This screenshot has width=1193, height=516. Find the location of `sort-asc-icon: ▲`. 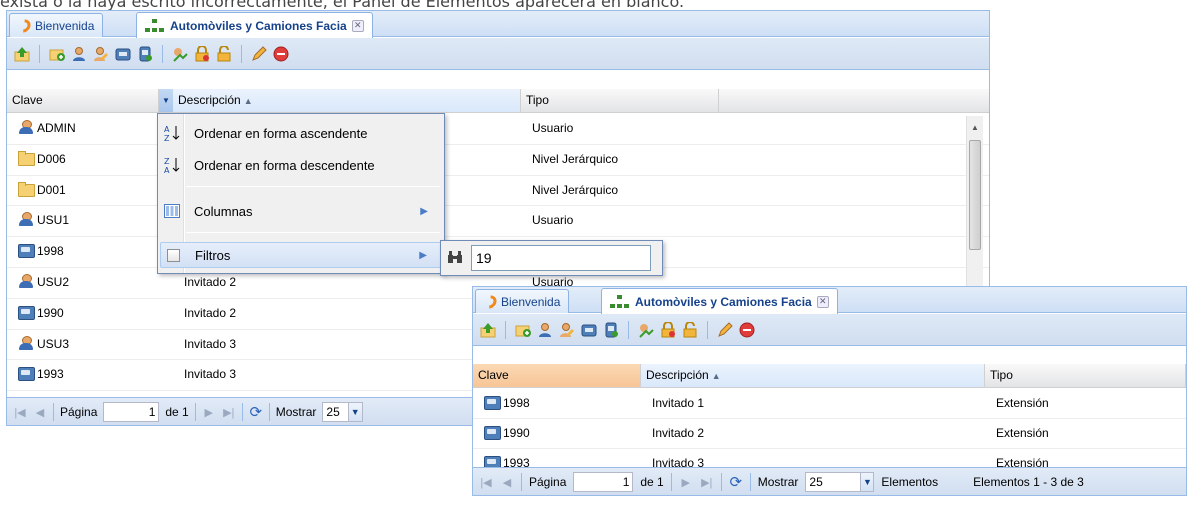

sort-asc-icon: ▲ is located at coordinates (248, 101).